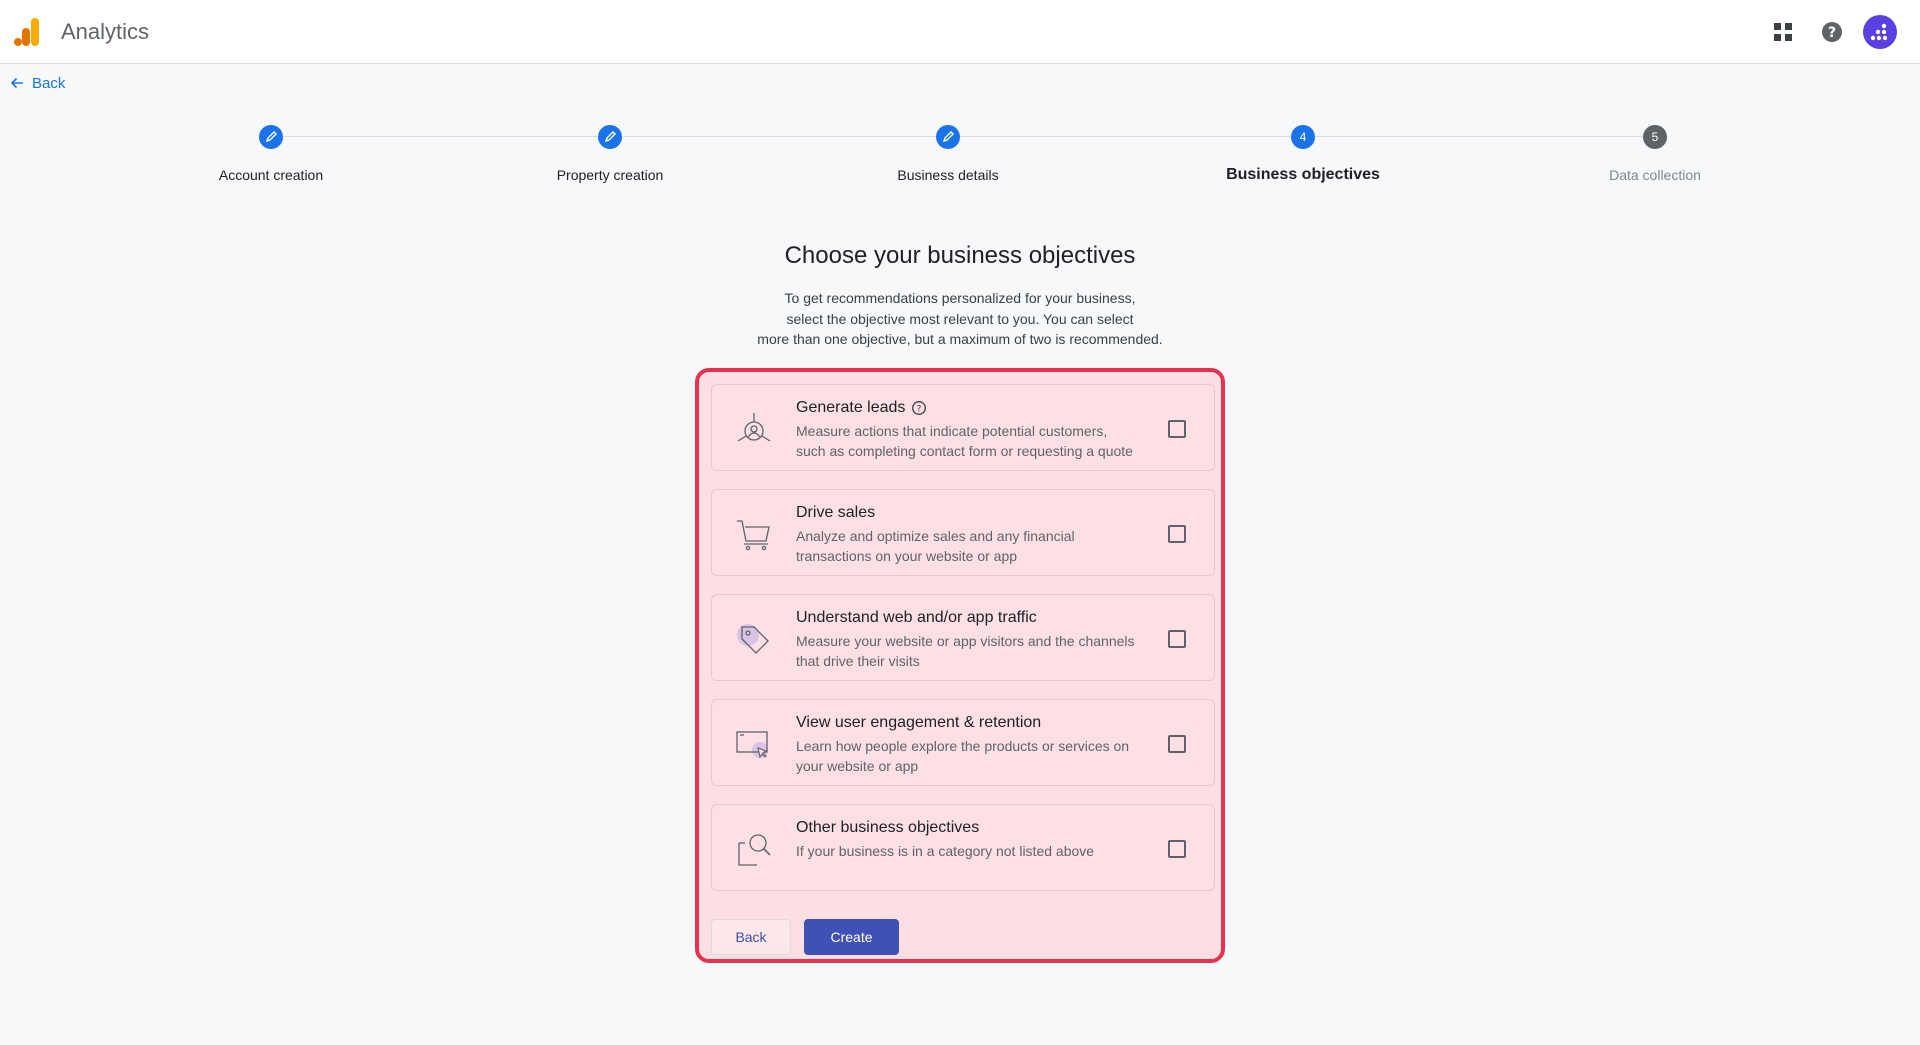 This screenshot has width=1920, height=1045. Describe the element at coordinates (888, 827) in the screenshot. I see `objective-title: Other business objectives` at that location.